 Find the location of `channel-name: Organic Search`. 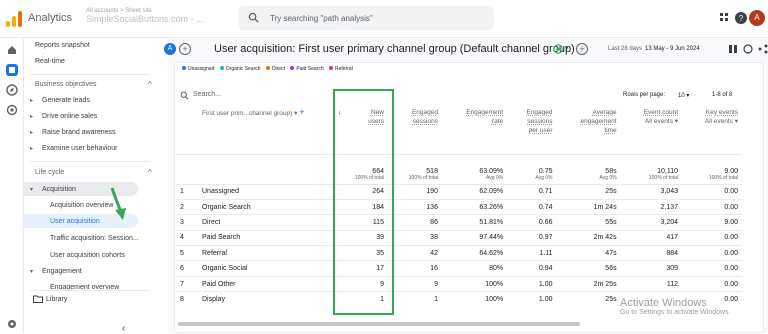

channel-name: Organic Search is located at coordinates (266, 206).